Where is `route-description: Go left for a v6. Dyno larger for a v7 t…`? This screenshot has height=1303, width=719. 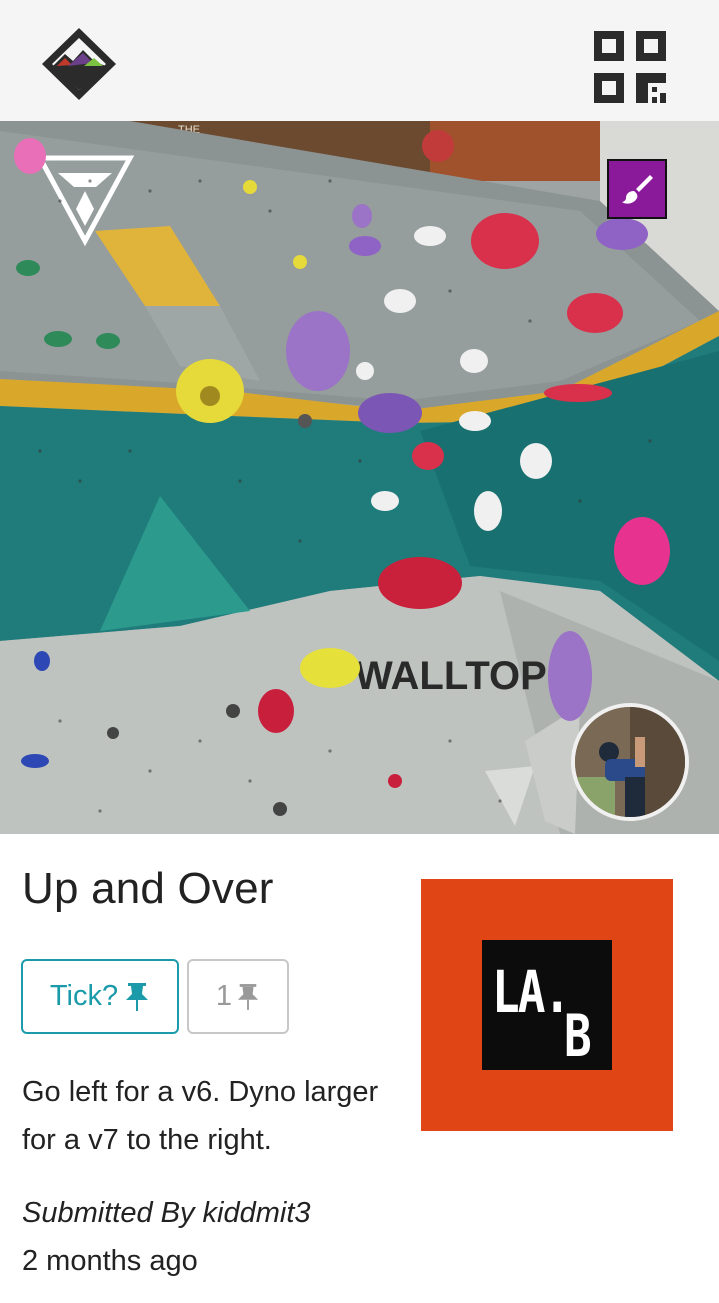
route-description: Go left for a v6. Dyno larger for a v7 t… is located at coordinates (200, 1116).